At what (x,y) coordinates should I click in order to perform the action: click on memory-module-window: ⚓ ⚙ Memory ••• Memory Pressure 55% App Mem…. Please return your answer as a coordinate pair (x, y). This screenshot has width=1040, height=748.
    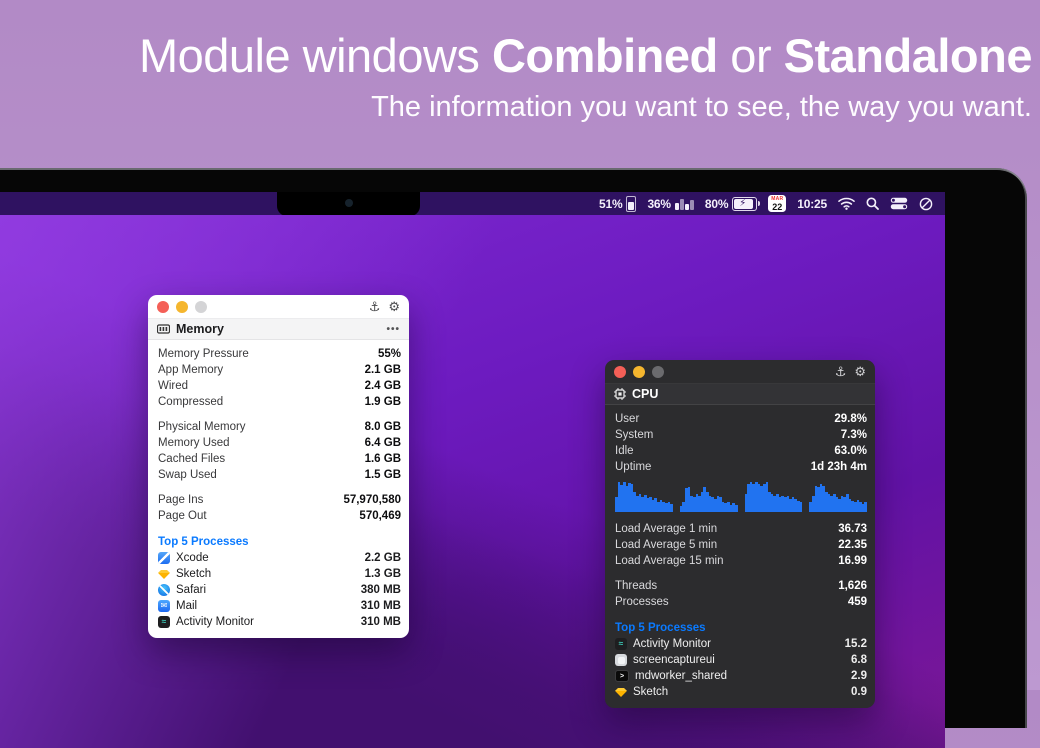
    Looking at the image, I should click on (278, 466).